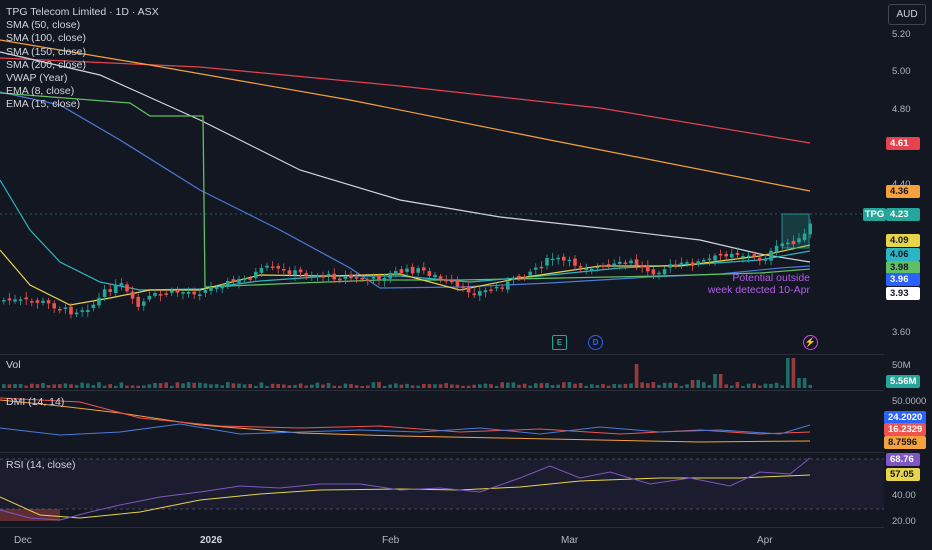  Describe the element at coordinates (82, 25) in the screenshot. I see `legend-sma50: SMA (50, close)` at that location.